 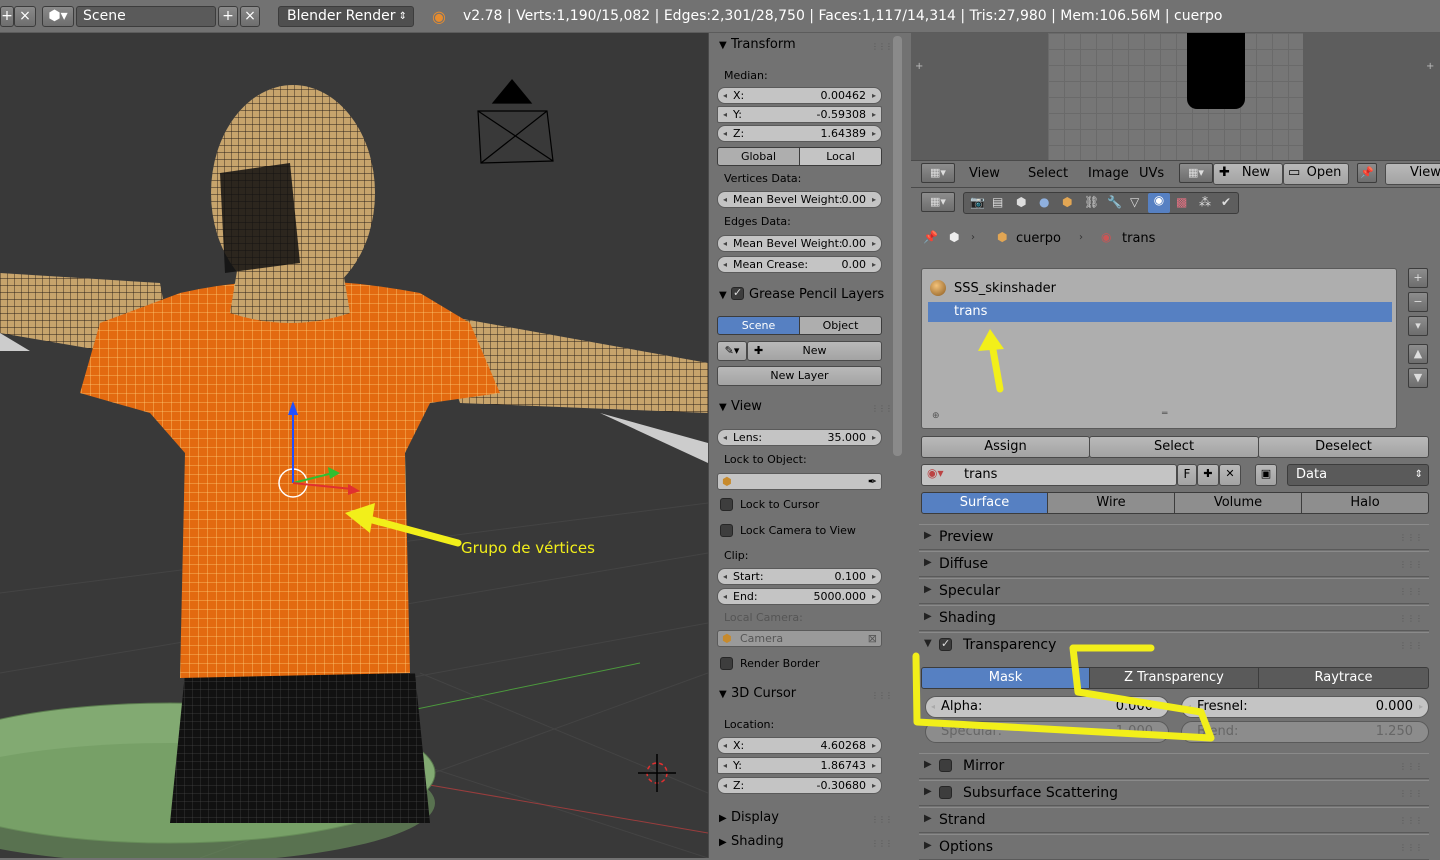 What do you see at coordinates (1174, 591) in the screenshot?
I see `specular-panel: ▶ Specular ⋮⋮⋮` at bounding box center [1174, 591].